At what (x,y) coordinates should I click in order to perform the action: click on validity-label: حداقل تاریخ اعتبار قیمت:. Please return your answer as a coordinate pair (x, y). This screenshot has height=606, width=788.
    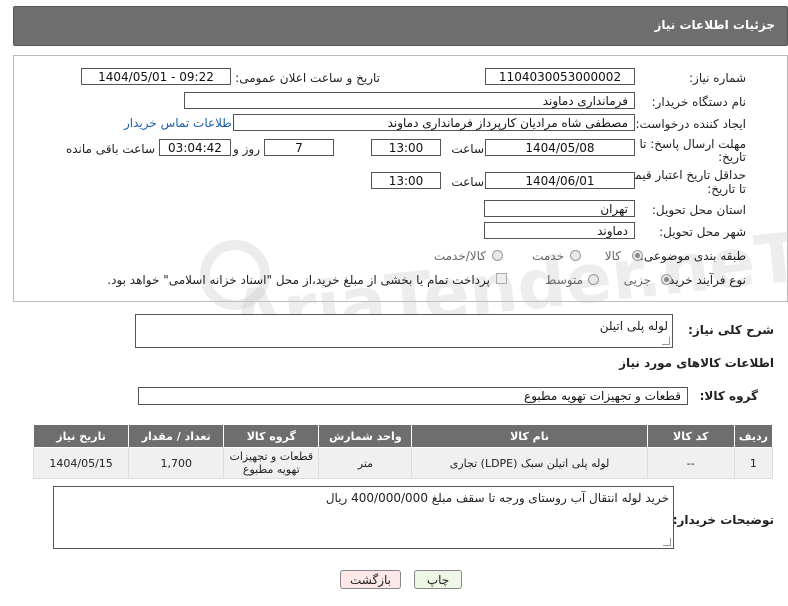
    Looking at the image, I should click on (682, 175).